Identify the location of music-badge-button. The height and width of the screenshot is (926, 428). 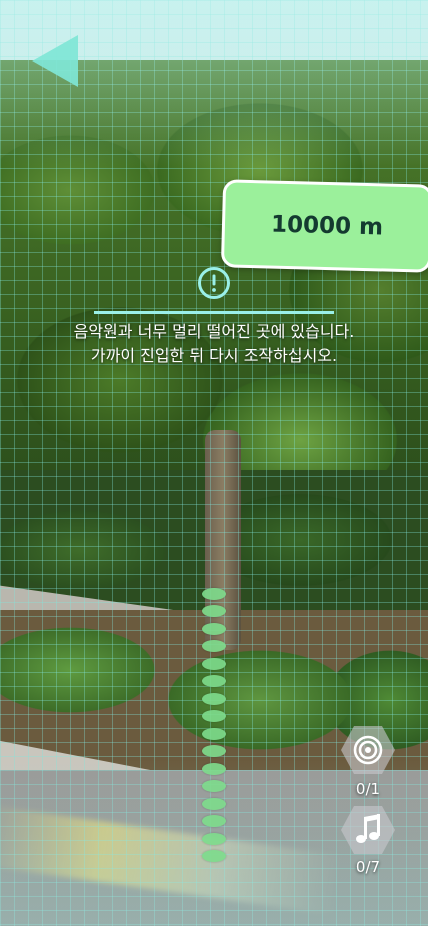
(368, 830).